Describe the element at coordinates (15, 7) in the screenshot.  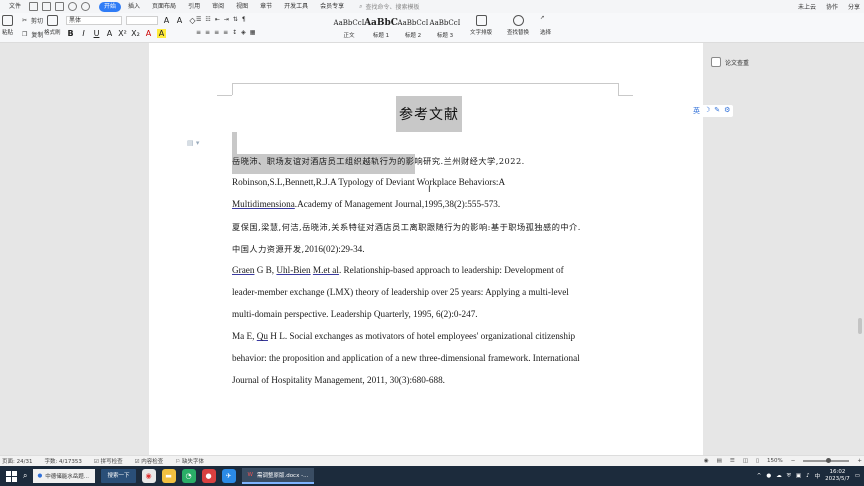
I see `menu-file: 文件` at that location.